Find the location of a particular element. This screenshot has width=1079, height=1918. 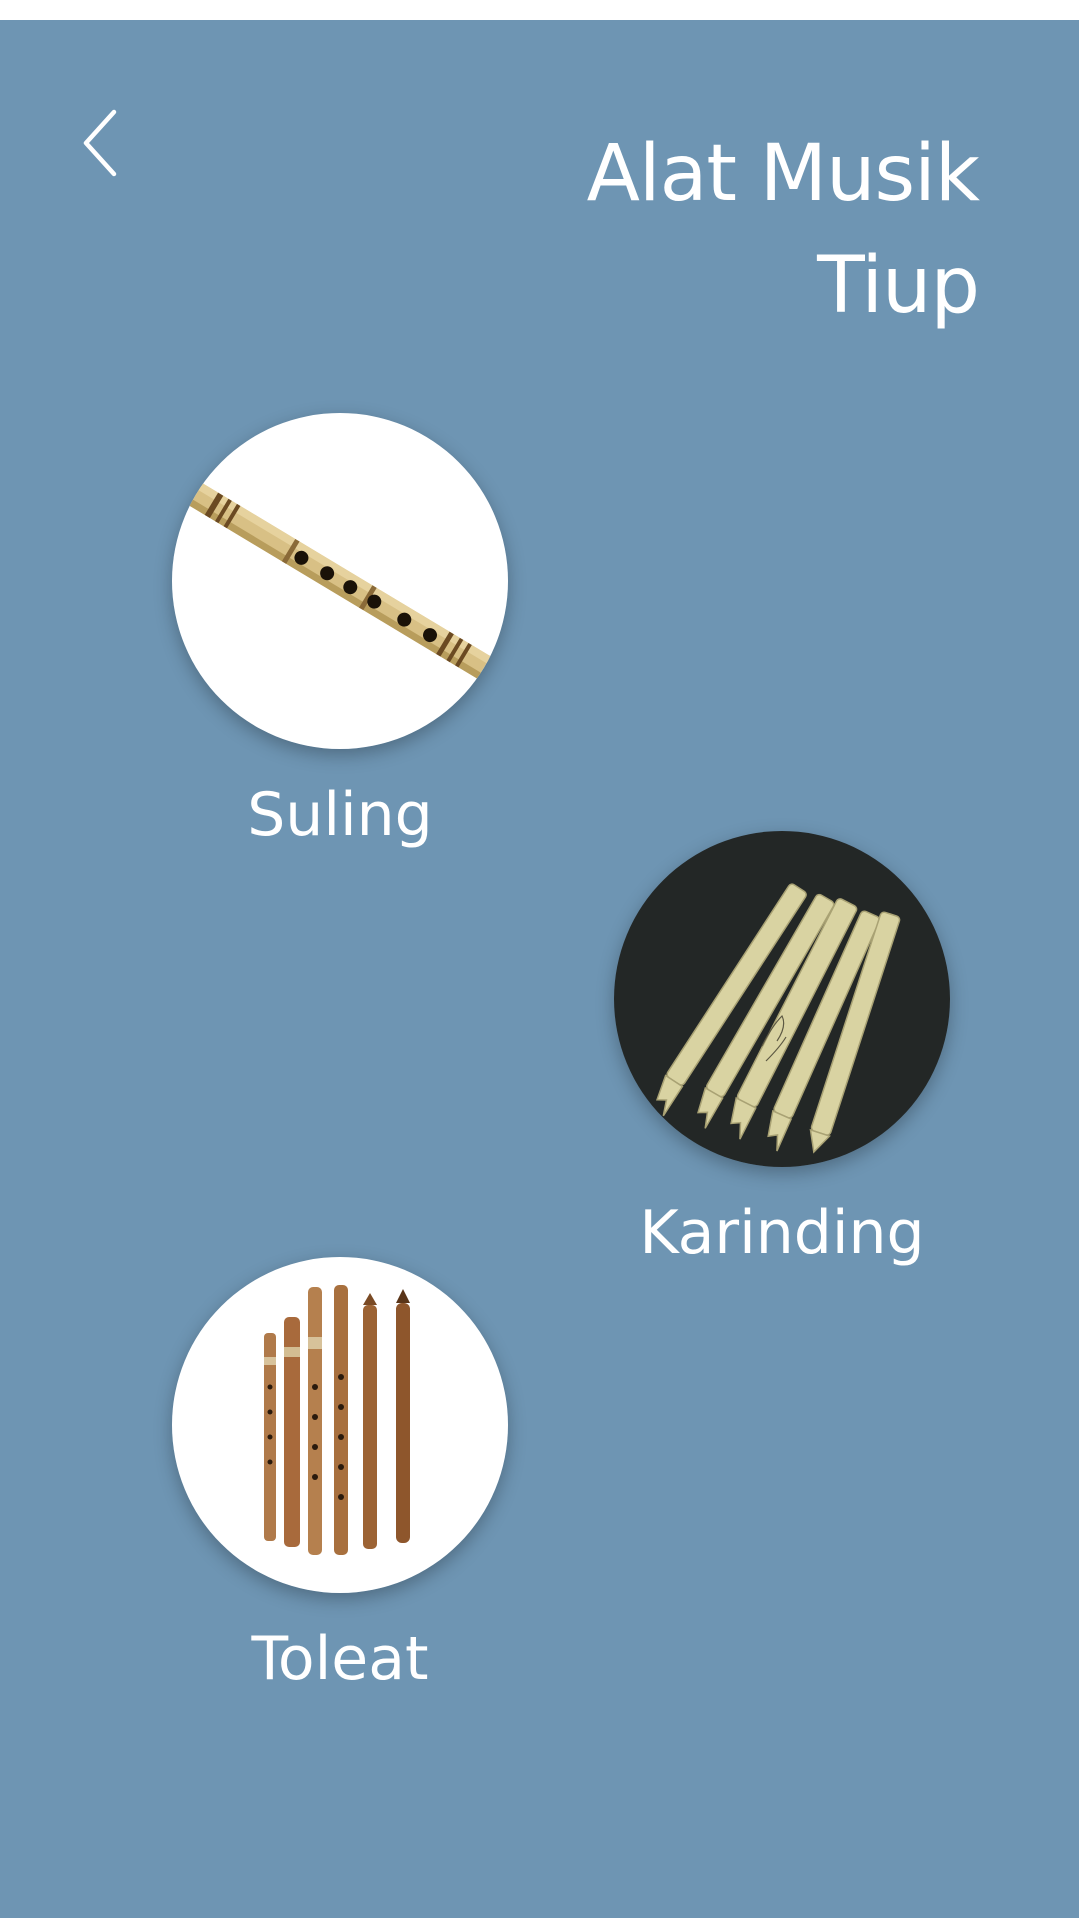

instrument-label-karinding: Karinding is located at coordinates (782, 1233).